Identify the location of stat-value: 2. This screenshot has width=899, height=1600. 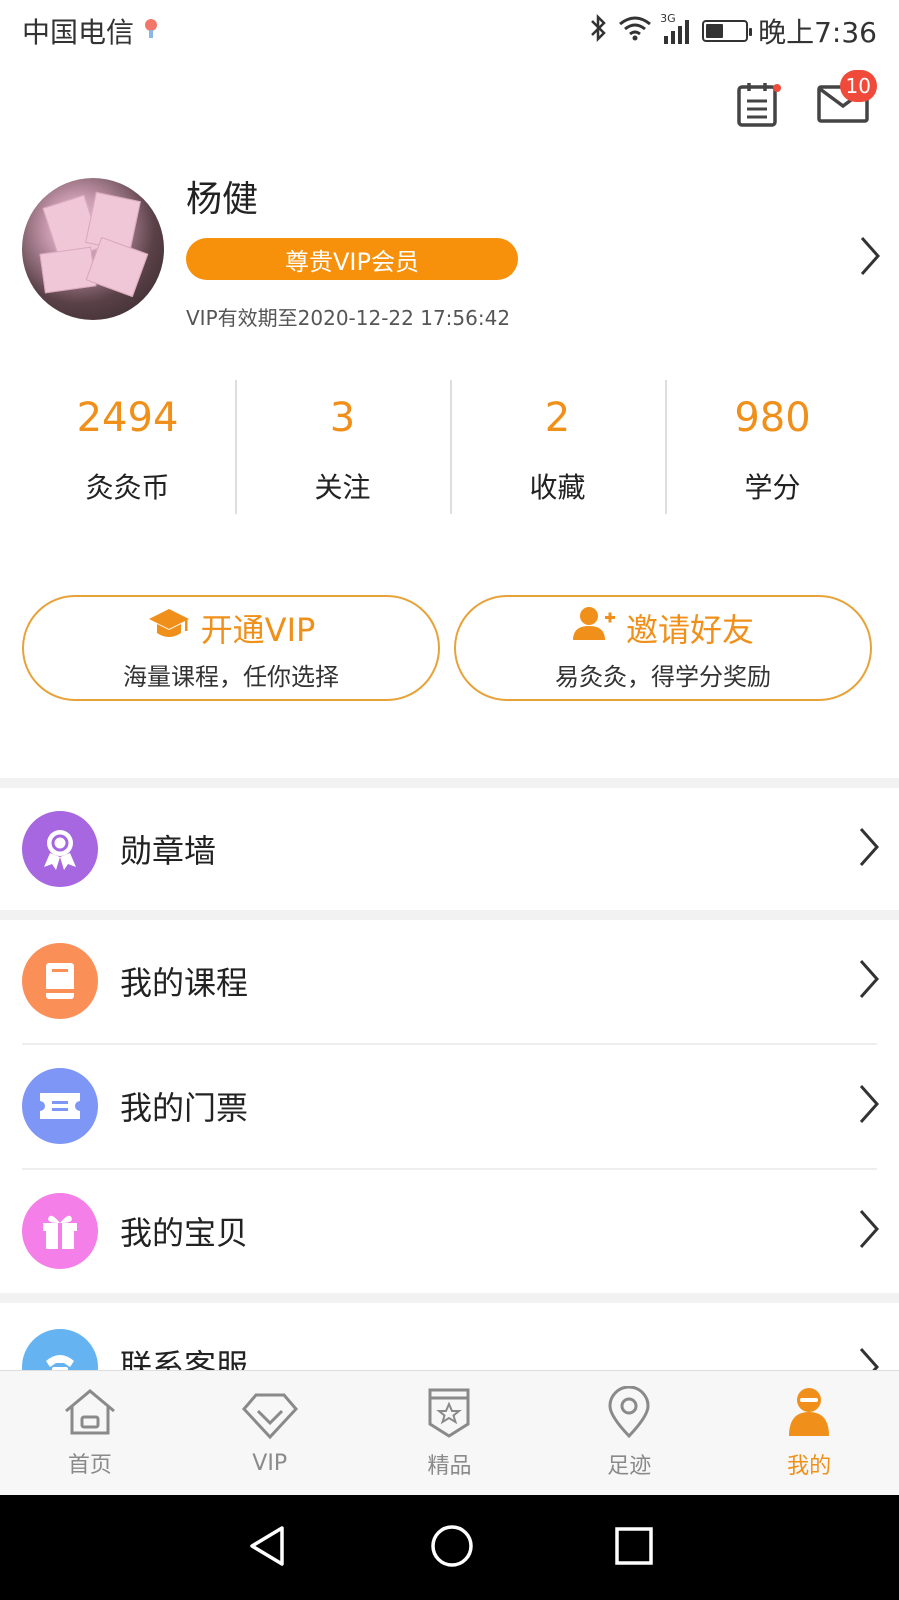
(557, 418).